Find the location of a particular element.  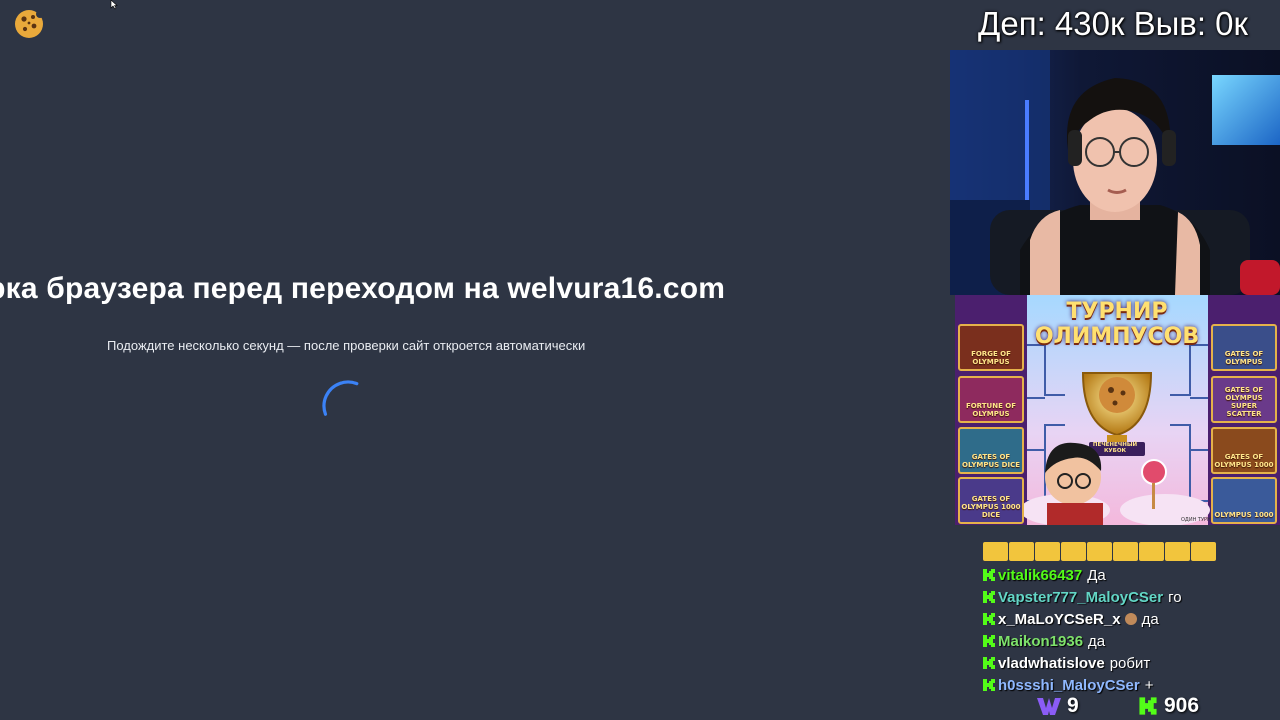

game-tile: GATES OF OLYMPUS 1000 is located at coordinates (1244, 450).